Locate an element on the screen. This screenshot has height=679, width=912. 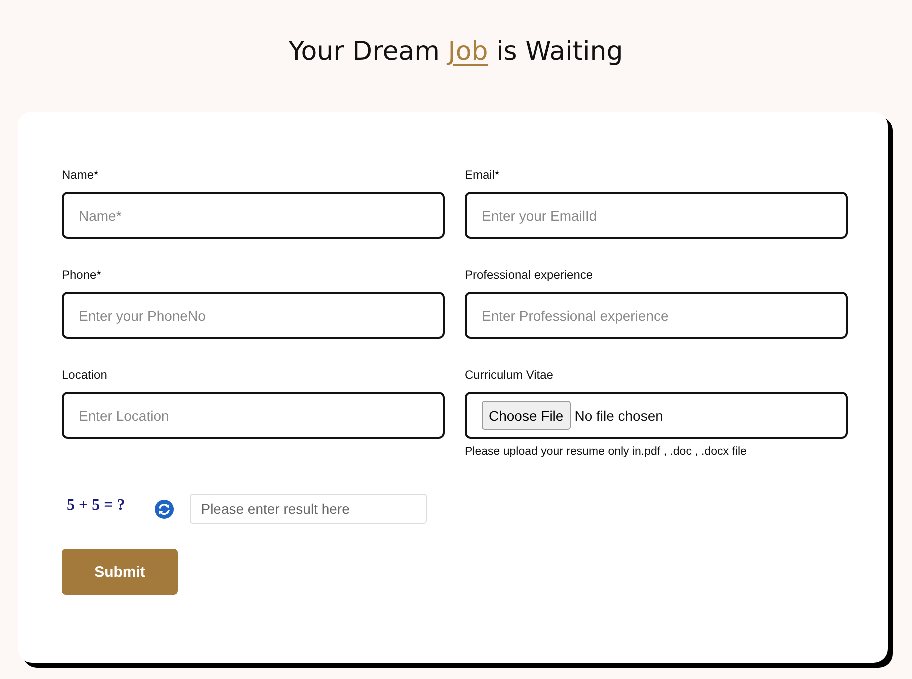
field-label: Phone* is located at coordinates (82, 275).